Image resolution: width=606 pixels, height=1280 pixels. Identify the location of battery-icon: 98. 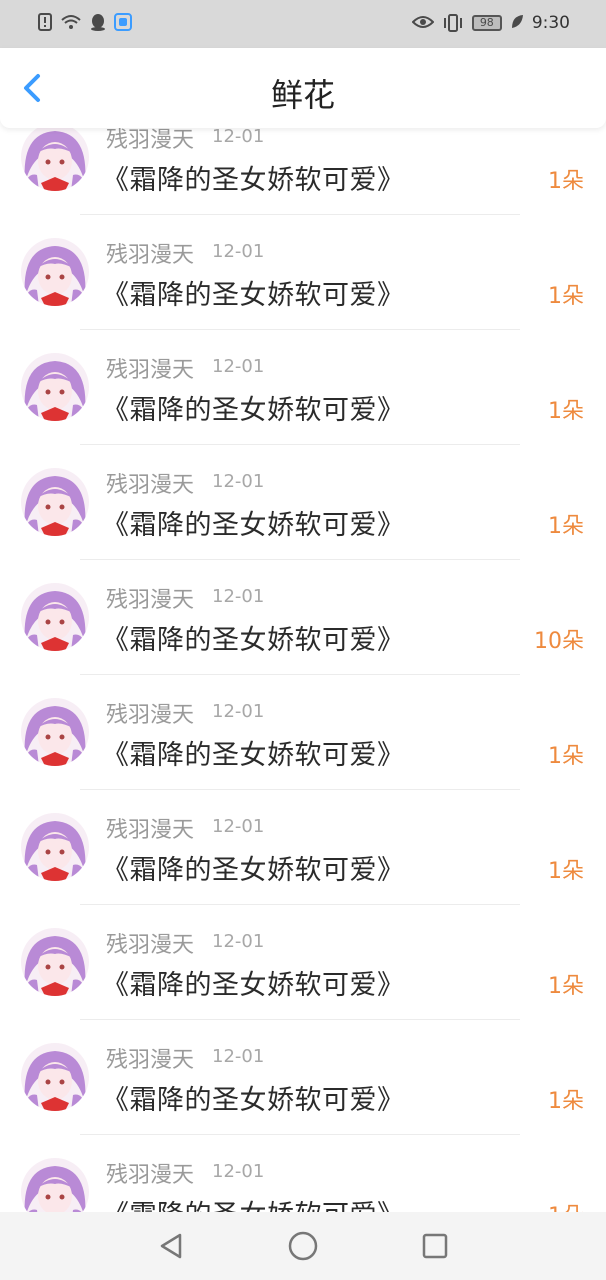
(486, 23).